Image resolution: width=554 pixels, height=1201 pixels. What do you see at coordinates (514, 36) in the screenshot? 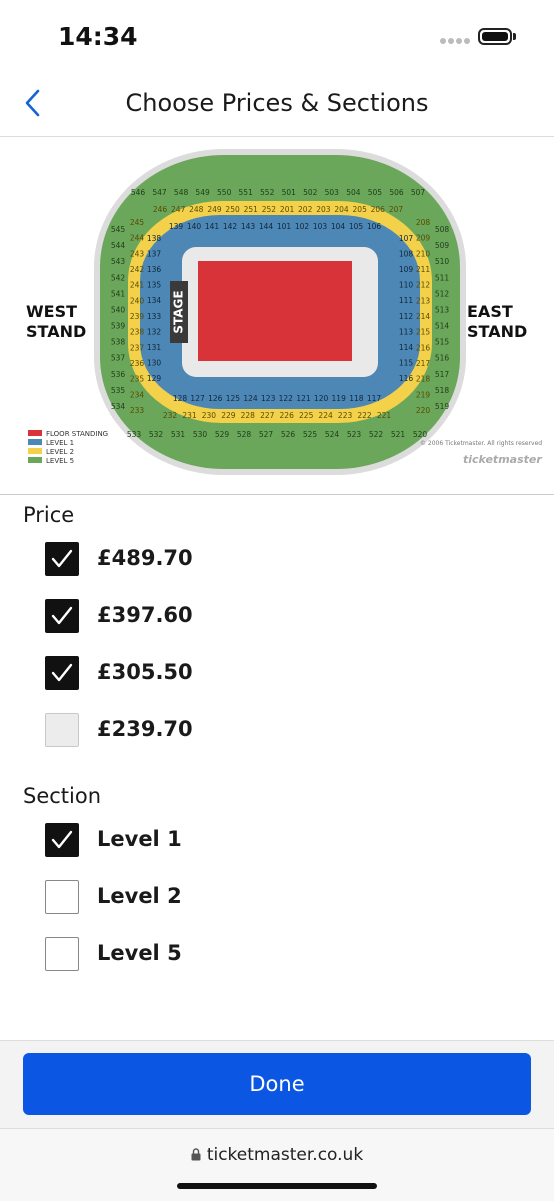
I see `battery-cap` at bounding box center [514, 36].